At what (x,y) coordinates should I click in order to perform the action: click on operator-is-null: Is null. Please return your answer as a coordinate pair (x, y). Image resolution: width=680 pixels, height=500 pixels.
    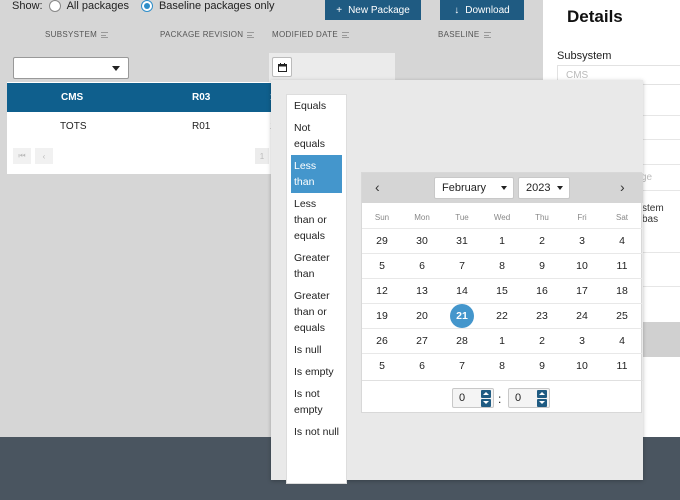
    Looking at the image, I should click on (316, 350).